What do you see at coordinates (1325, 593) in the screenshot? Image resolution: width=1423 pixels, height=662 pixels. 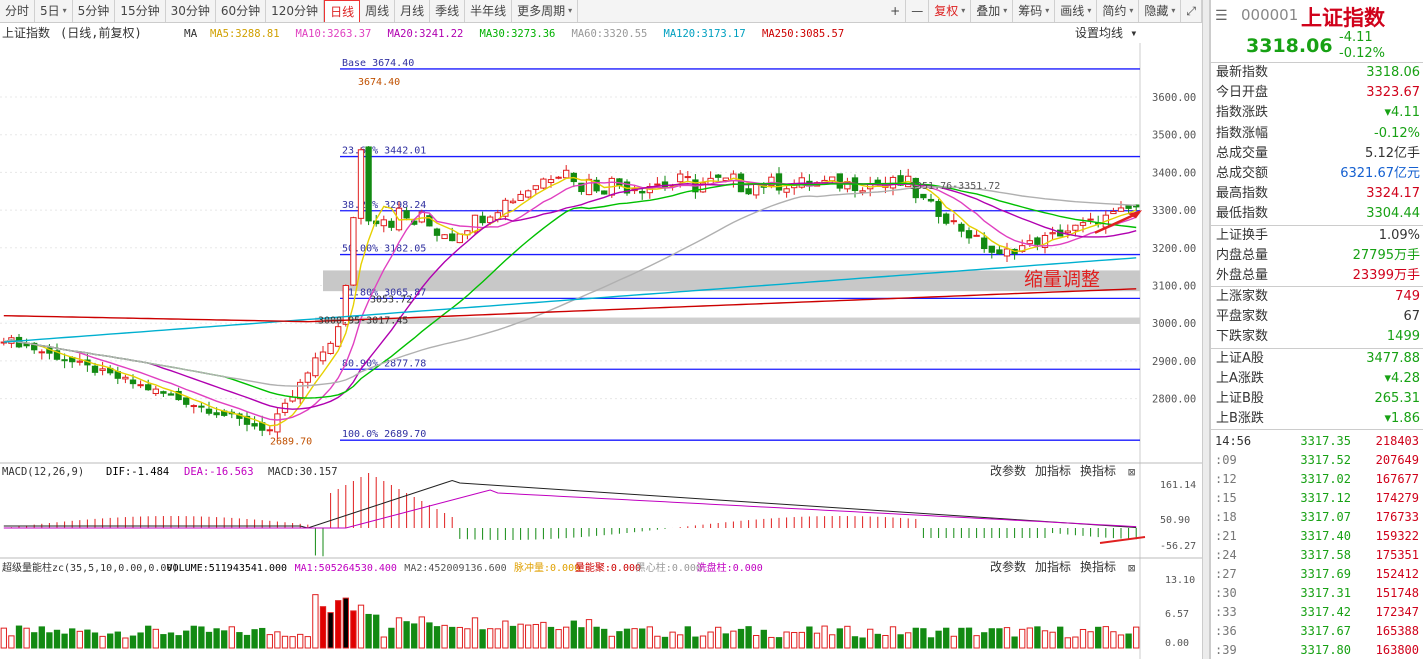 I see `tick-price: 3317.31` at bounding box center [1325, 593].